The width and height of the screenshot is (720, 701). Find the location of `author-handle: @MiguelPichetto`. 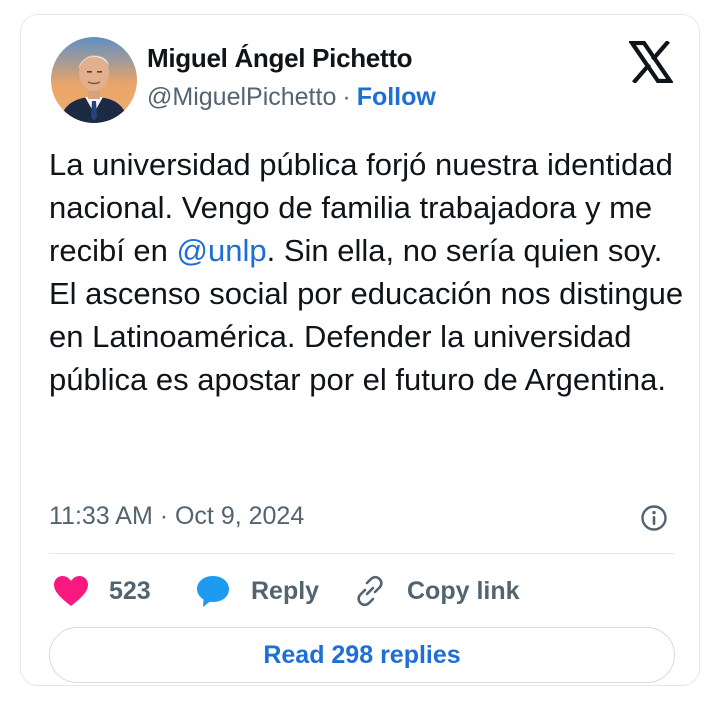

author-handle: @MiguelPichetto is located at coordinates (241, 97).